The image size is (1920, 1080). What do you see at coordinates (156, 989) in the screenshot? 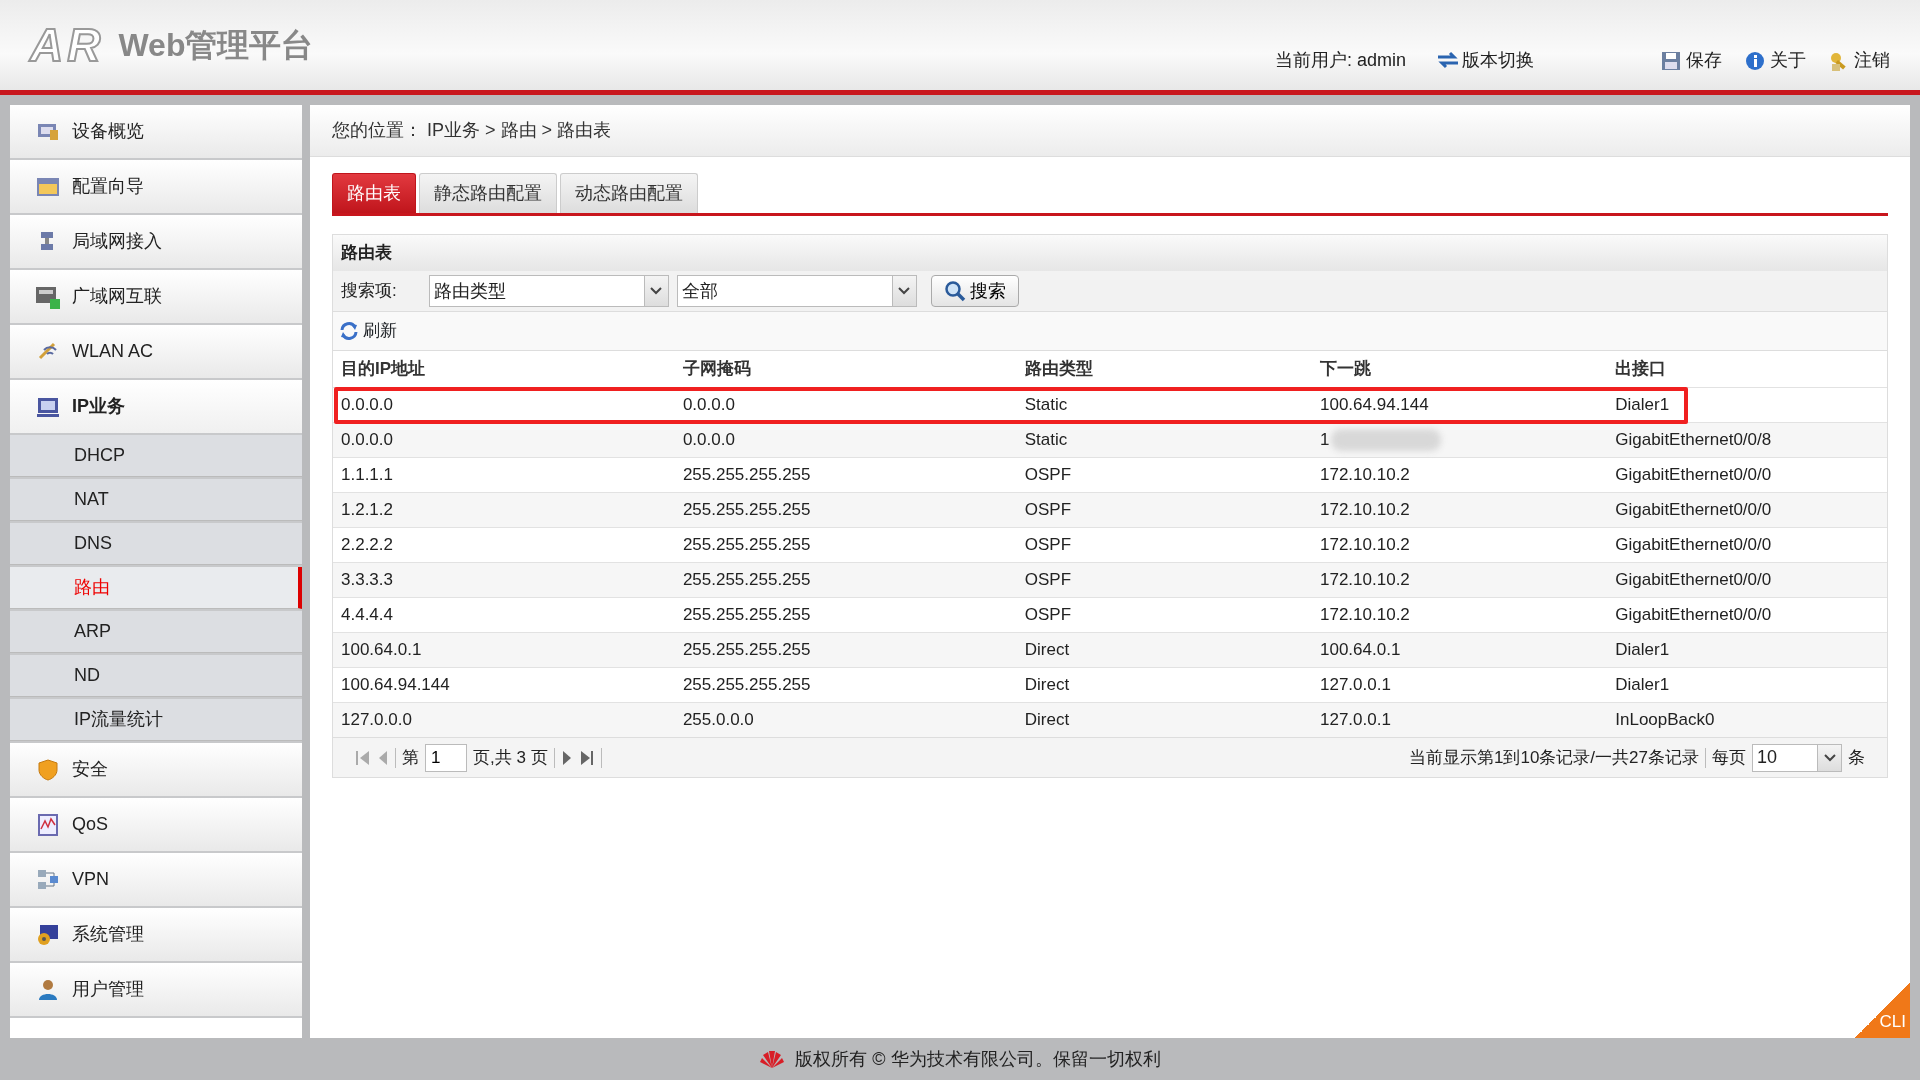
I see `sidebar-item: 用户管理` at bounding box center [156, 989].